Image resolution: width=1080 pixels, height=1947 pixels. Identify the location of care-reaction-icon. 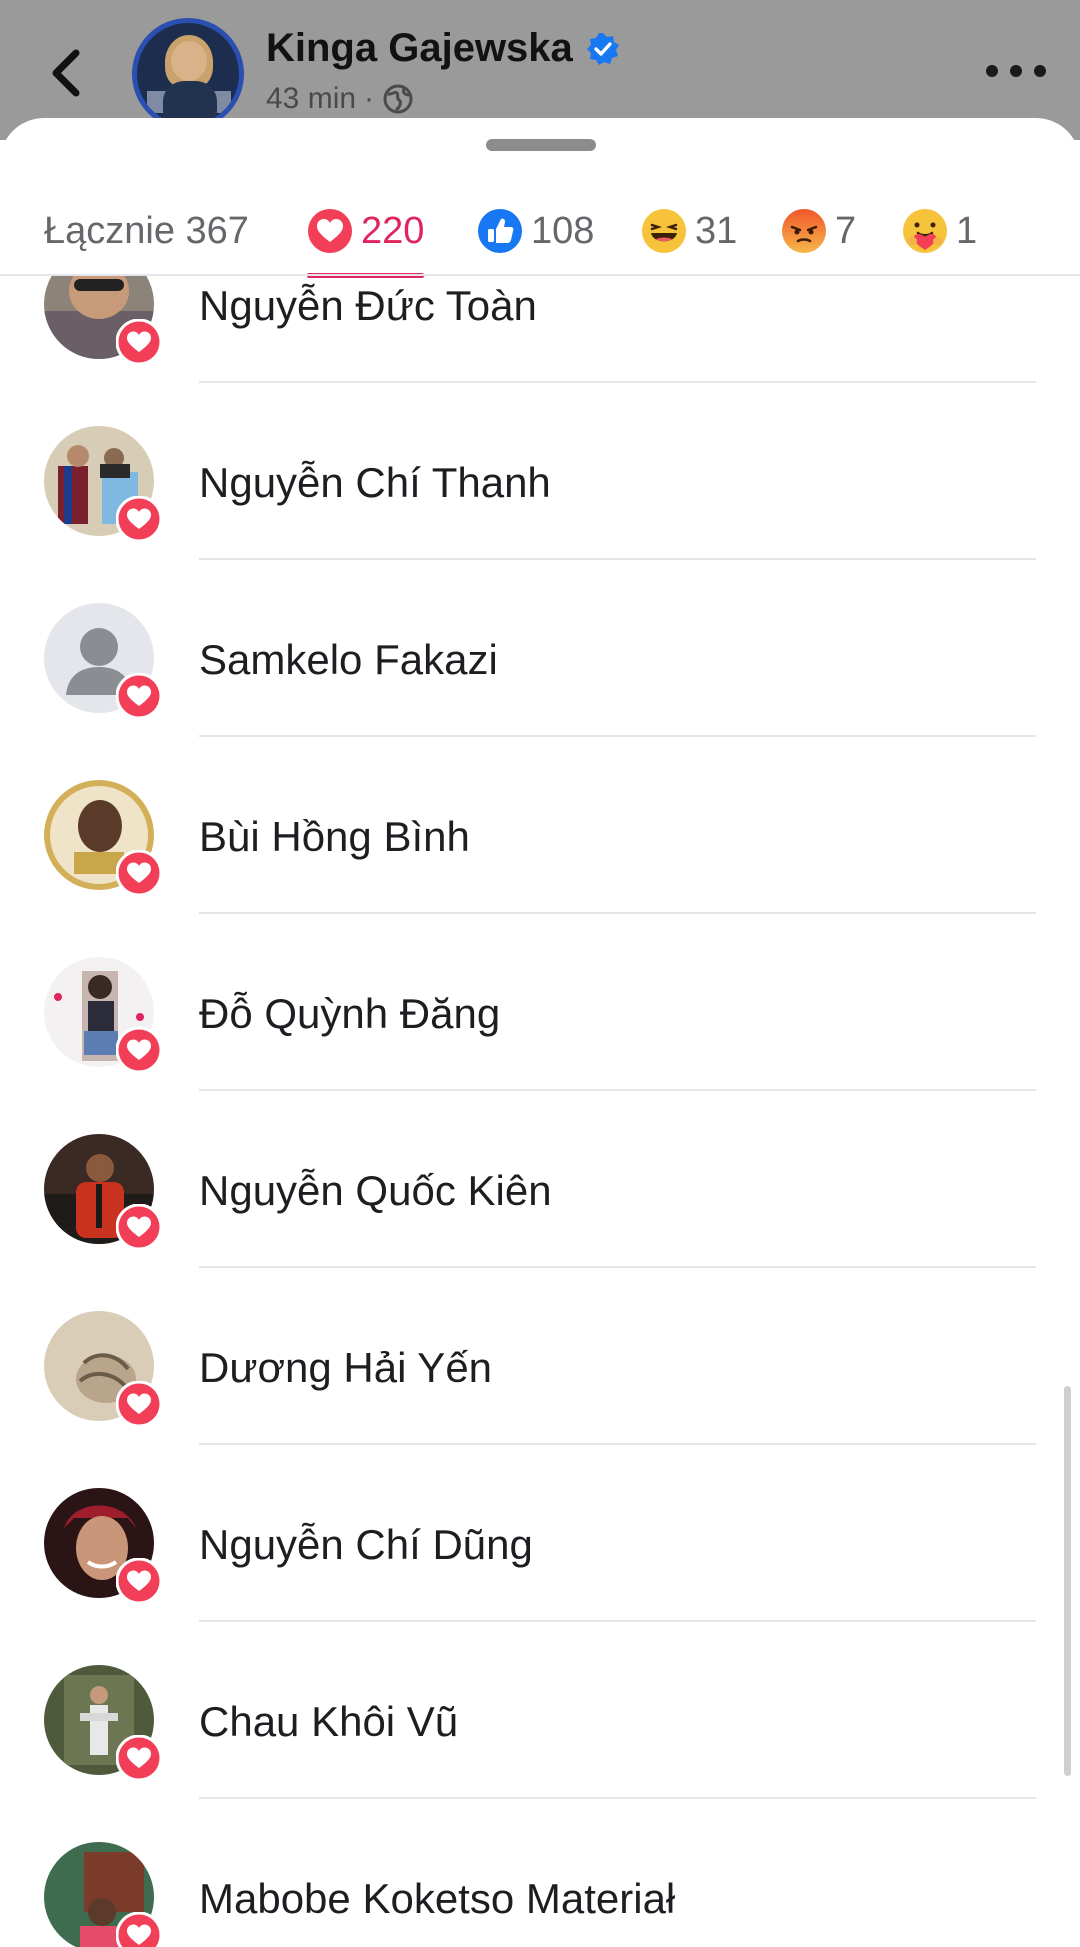
(925, 231).